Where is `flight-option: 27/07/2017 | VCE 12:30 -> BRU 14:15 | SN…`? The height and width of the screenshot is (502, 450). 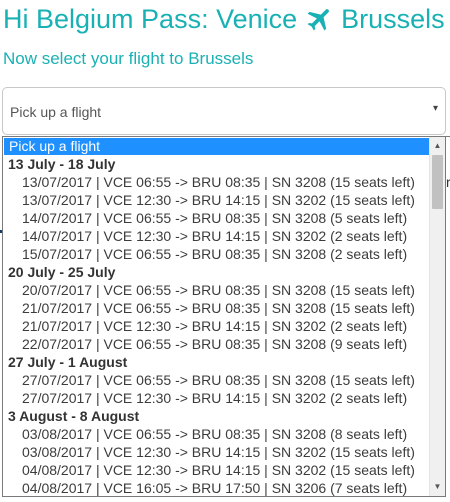
flight-option: 27/07/2017 | VCE 12:30 -> BRU 14:15 | SN… is located at coordinates (217, 398).